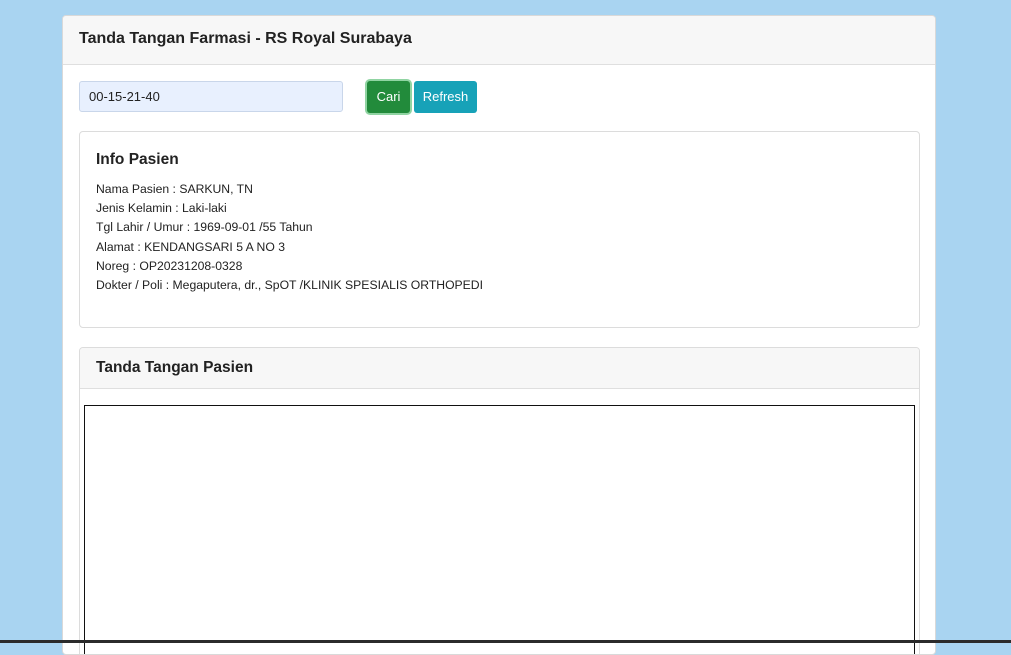 This screenshot has height=655, width=1011. Describe the element at coordinates (169, 265) in the screenshot. I see `patient-registration-number: Noreg : OP20231208-0328` at that location.